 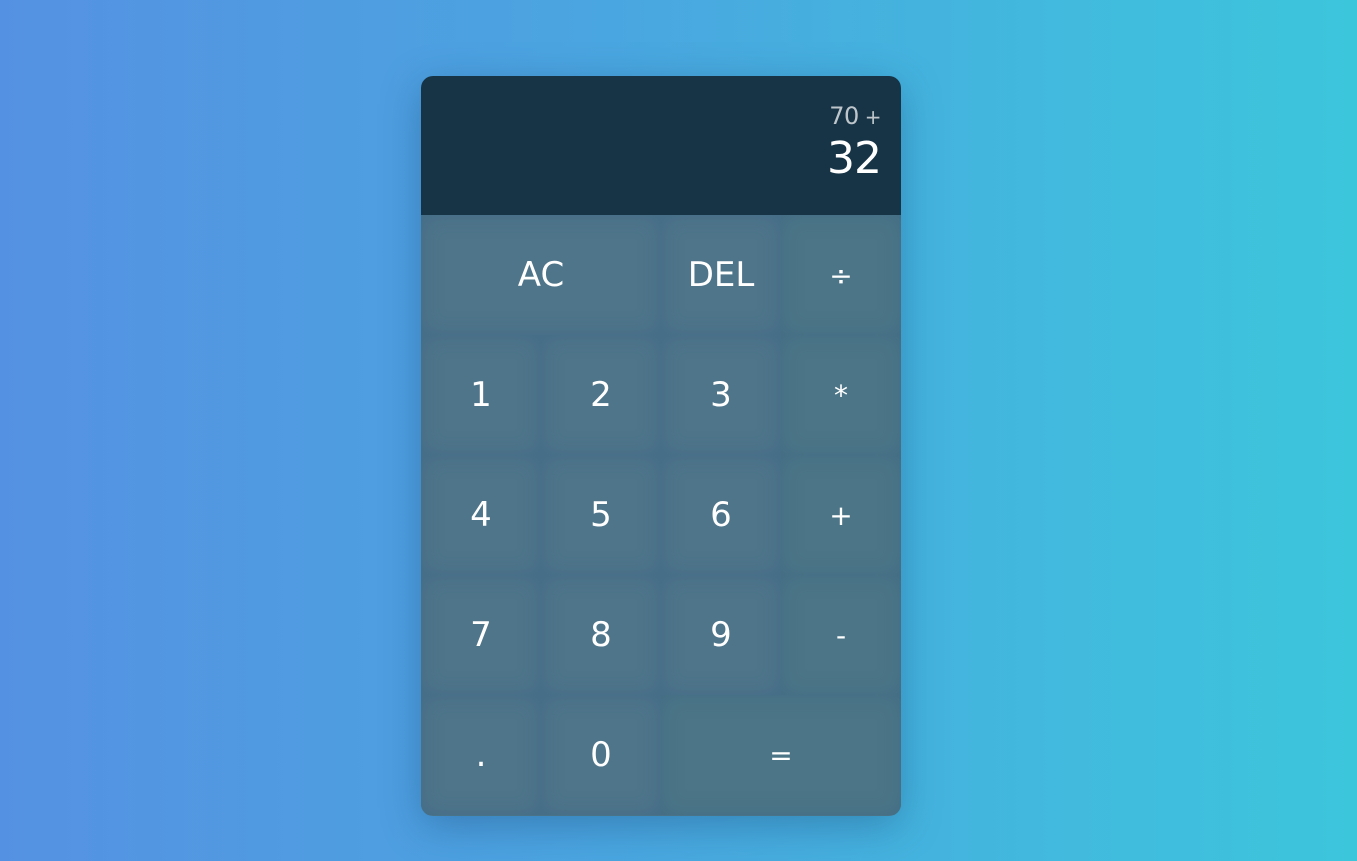 What do you see at coordinates (844, 116) in the screenshot?
I see `previous-operand-value: 70` at bounding box center [844, 116].